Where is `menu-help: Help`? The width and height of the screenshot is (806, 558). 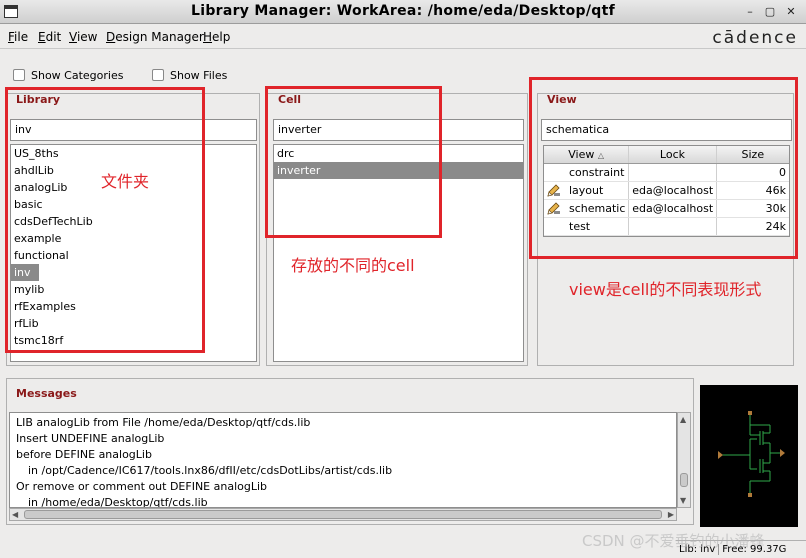
menu-help: Help is located at coordinates (216, 37).